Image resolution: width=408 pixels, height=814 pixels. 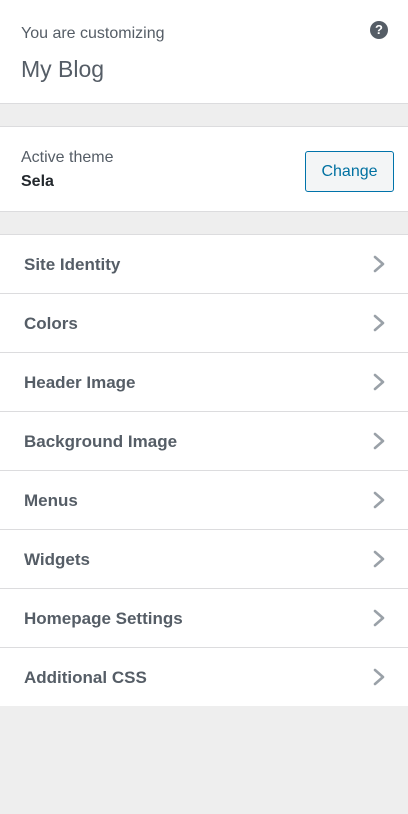 What do you see at coordinates (204, 441) in the screenshot?
I see `menu-item-background-image: Background Image` at bounding box center [204, 441].